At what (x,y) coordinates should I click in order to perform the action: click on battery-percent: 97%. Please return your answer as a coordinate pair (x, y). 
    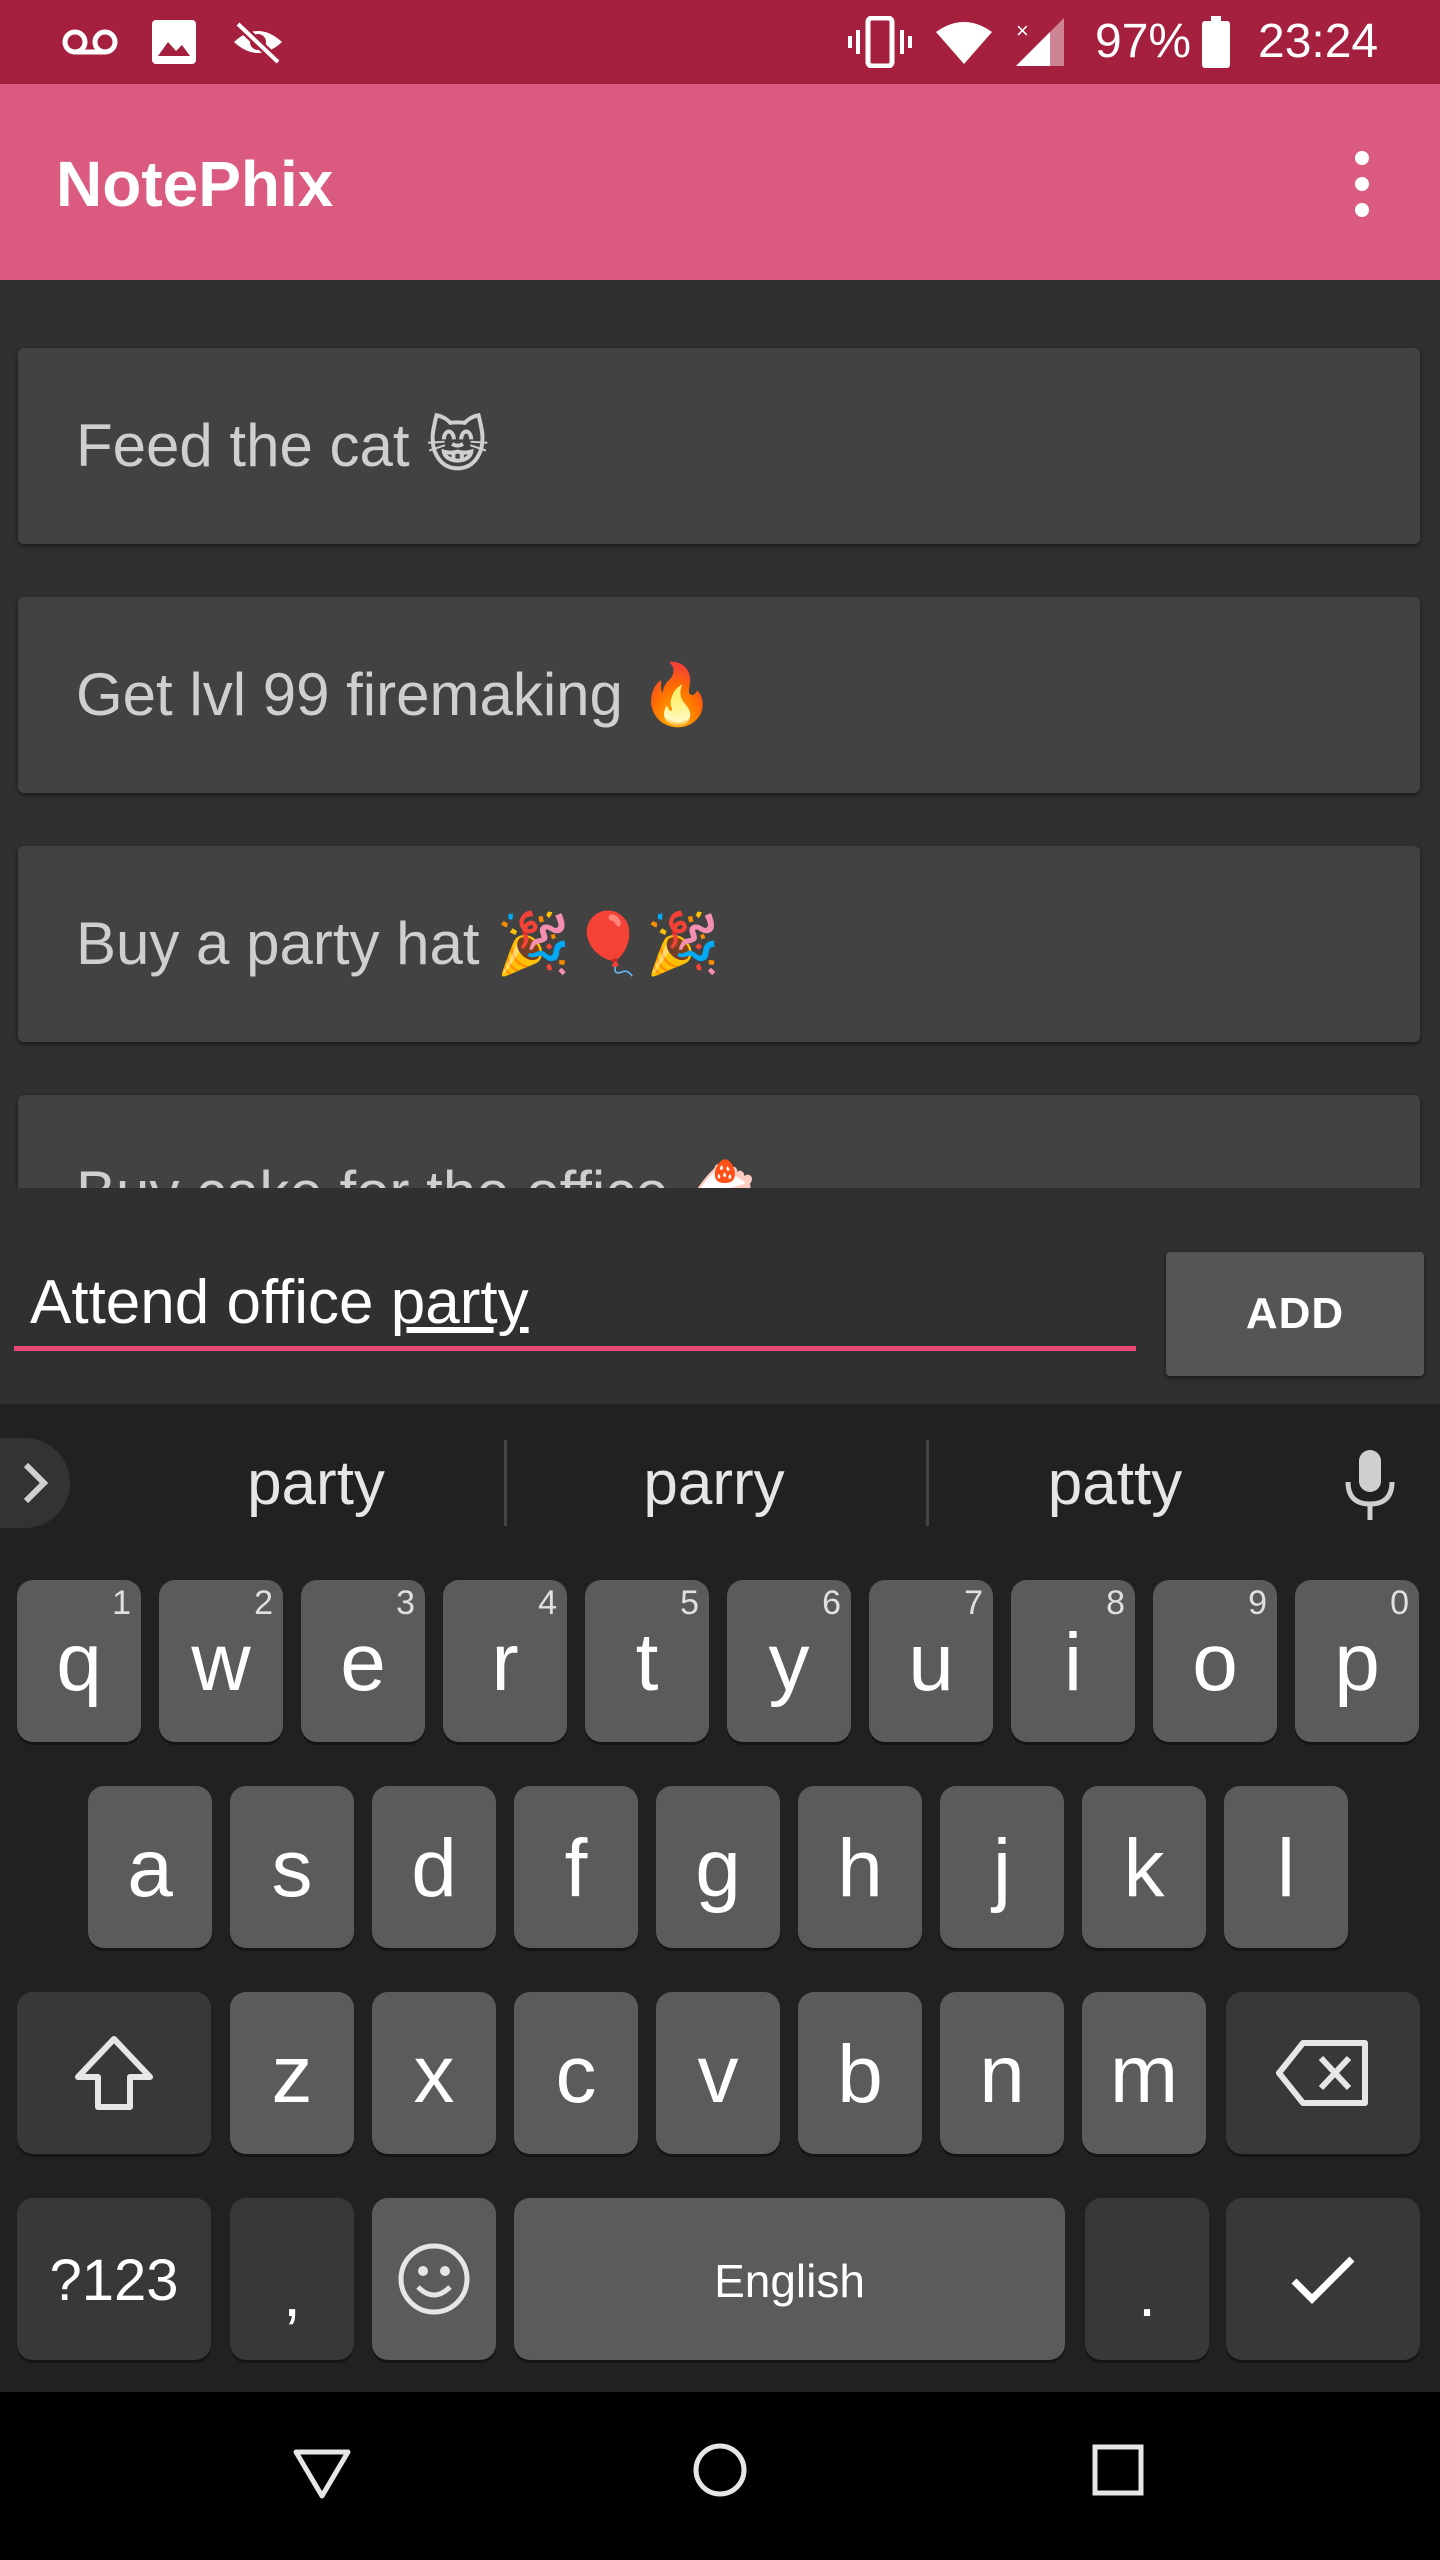
    Looking at the image, I should click on (1143, 41).